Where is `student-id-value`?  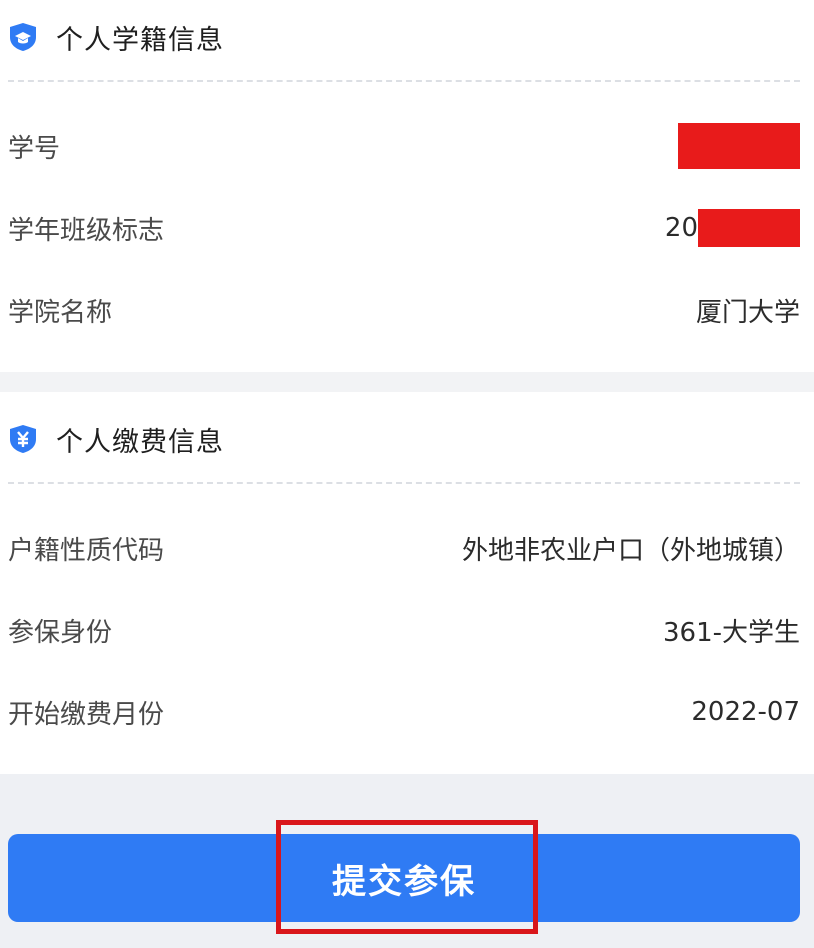
student-id-value is located at coordinates (739, 146).